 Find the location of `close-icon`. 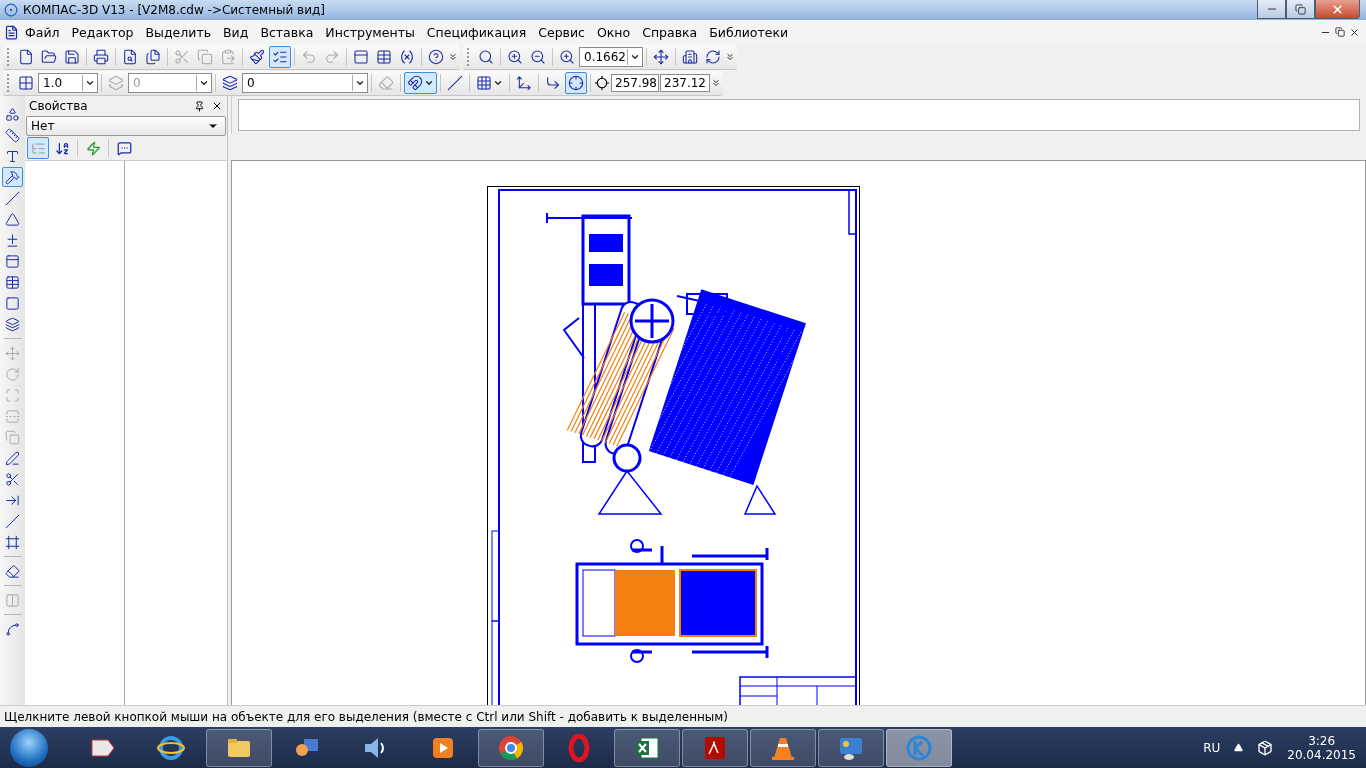

close-icon is located at coordinates (1354, 32).